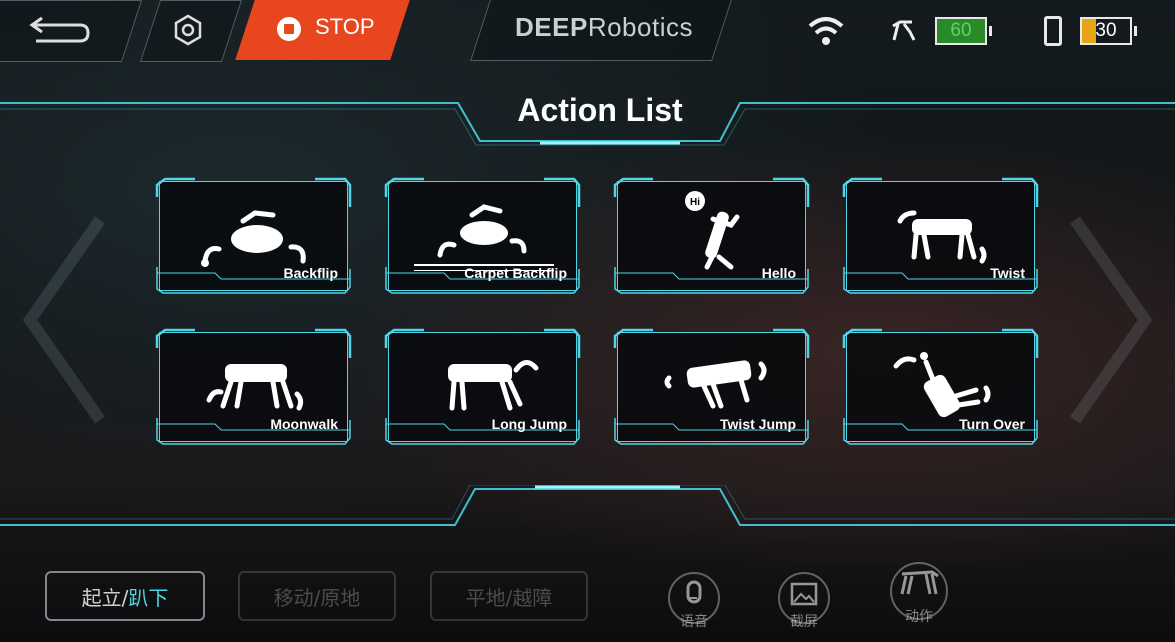  I want to click on stop-button: STOP, so click(322, 30).